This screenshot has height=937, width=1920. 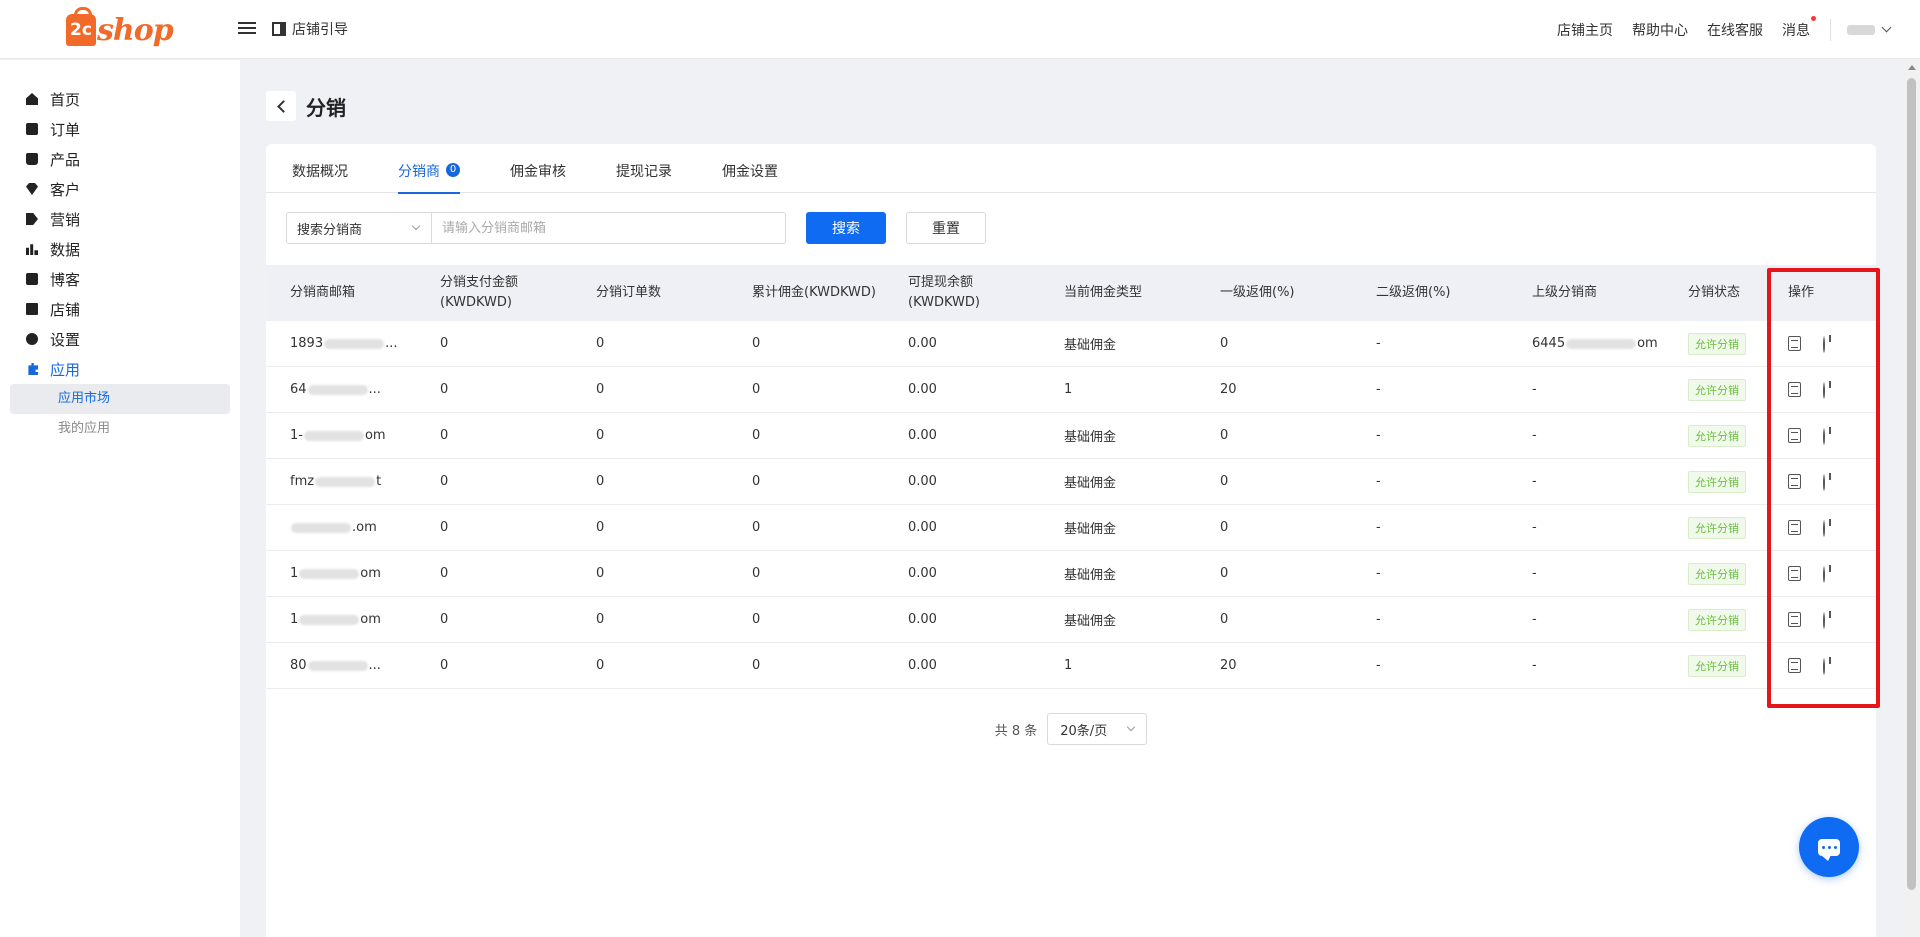 I want to click on sidebar-item-orders: 订单, so click(x=120, y=129).